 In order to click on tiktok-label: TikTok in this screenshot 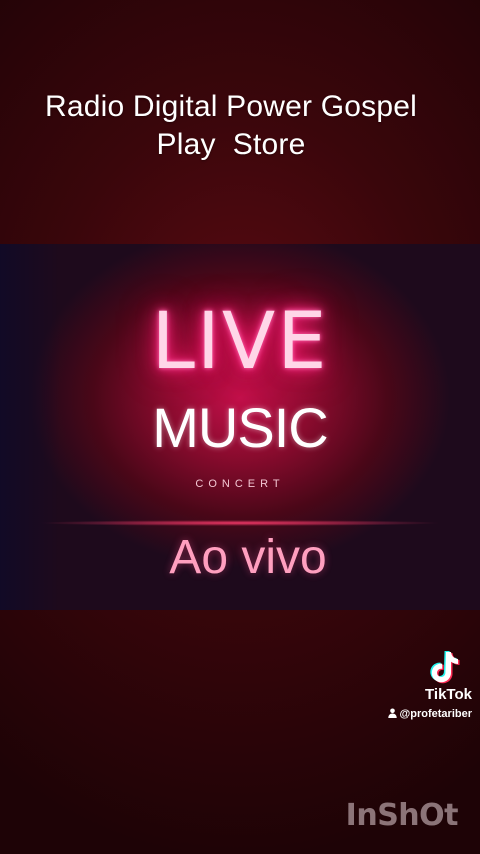, I will do `click(448, 694)`.